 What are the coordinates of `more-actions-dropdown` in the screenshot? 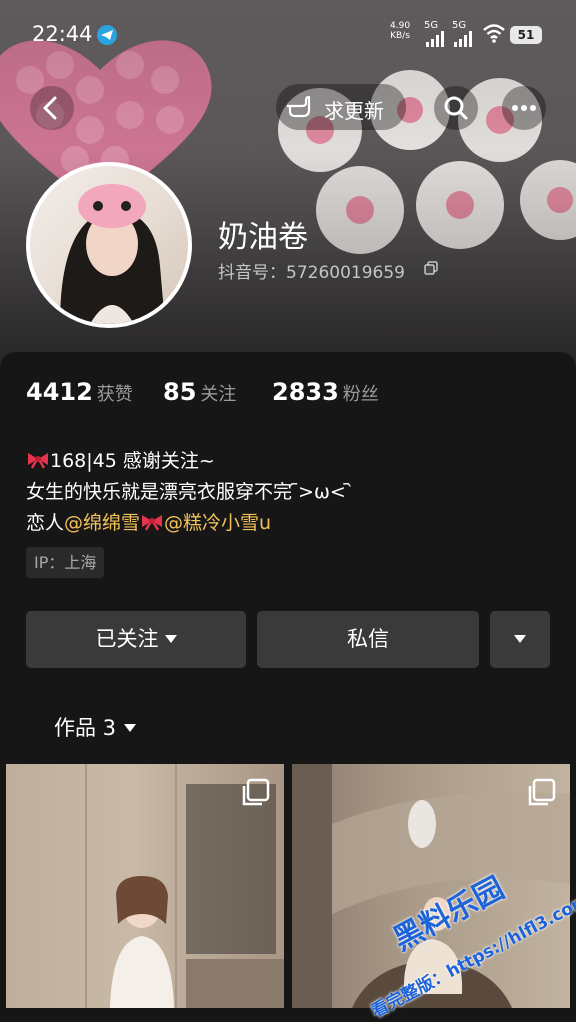 It's located at (520, 639).